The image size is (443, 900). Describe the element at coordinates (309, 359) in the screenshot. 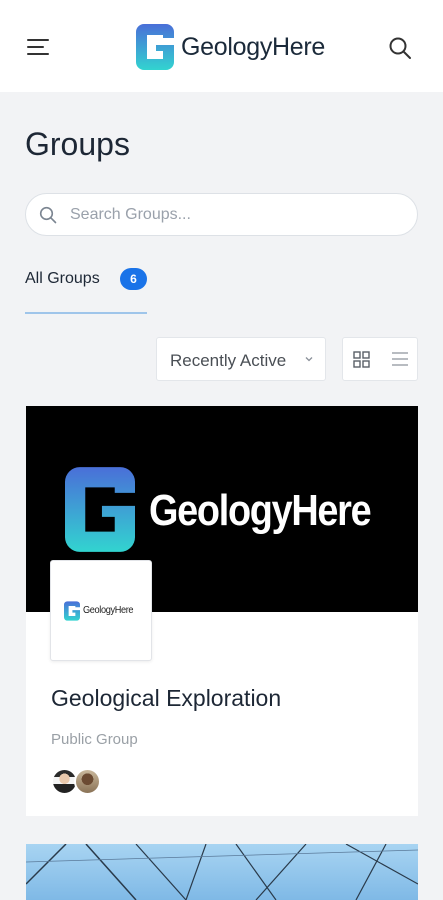

I see `chevron-down-icon` at that location.